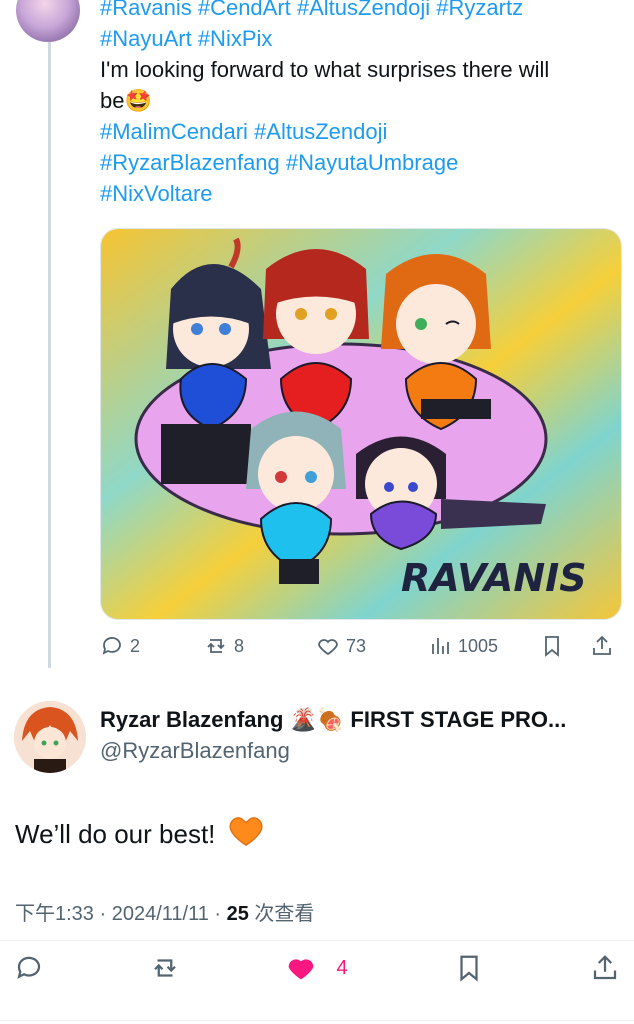  I want to click on view-count: 25, so click(237, 914).